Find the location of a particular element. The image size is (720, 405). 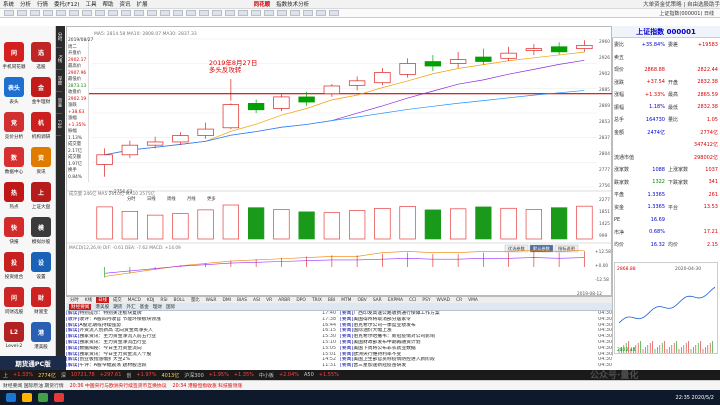

strip-tab: K线 is located at coordinates (59, 59).